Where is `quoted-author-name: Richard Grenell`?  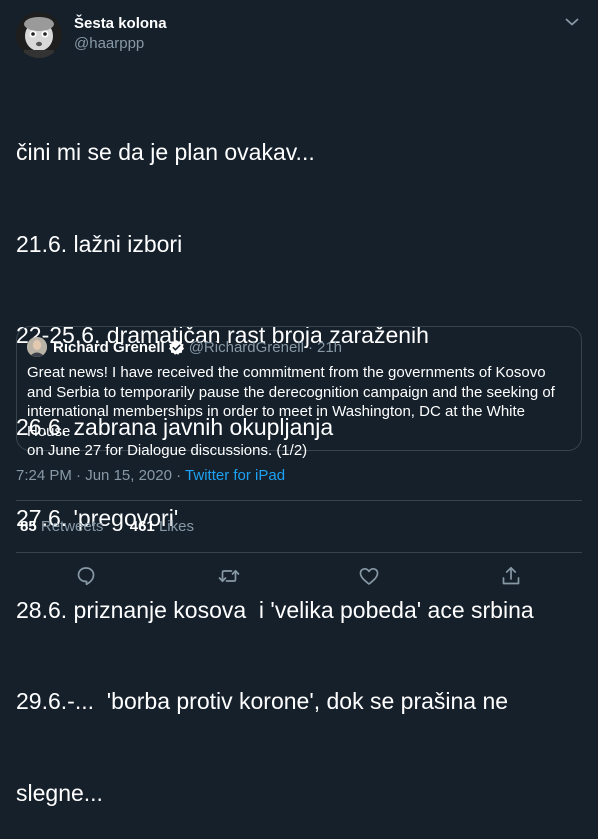 quoted-author-name: Richard Grenell is located at coordinates (109, 347).